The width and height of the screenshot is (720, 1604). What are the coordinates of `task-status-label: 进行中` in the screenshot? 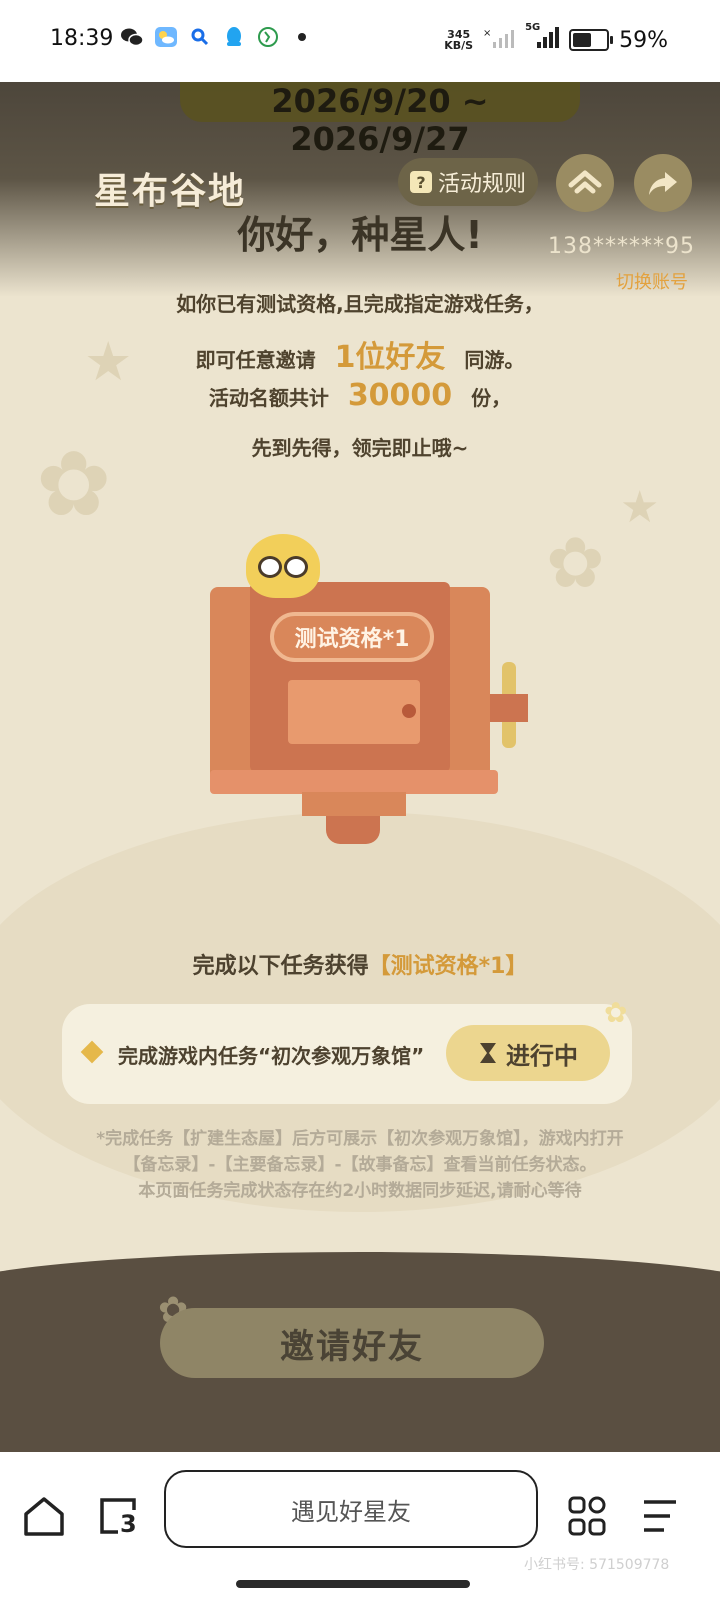 It's located at (542, 1055).